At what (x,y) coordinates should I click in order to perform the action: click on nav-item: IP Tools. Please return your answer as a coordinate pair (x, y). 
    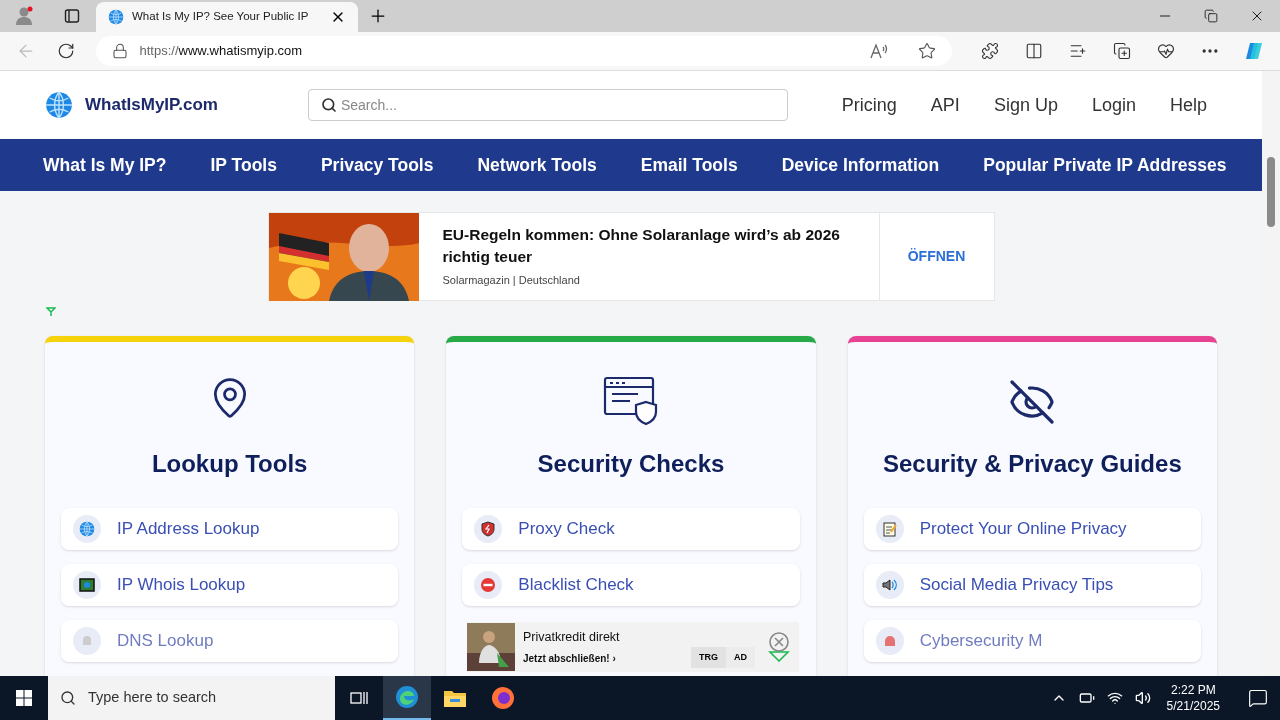
    Looking at the image, I should click on (243, 165).